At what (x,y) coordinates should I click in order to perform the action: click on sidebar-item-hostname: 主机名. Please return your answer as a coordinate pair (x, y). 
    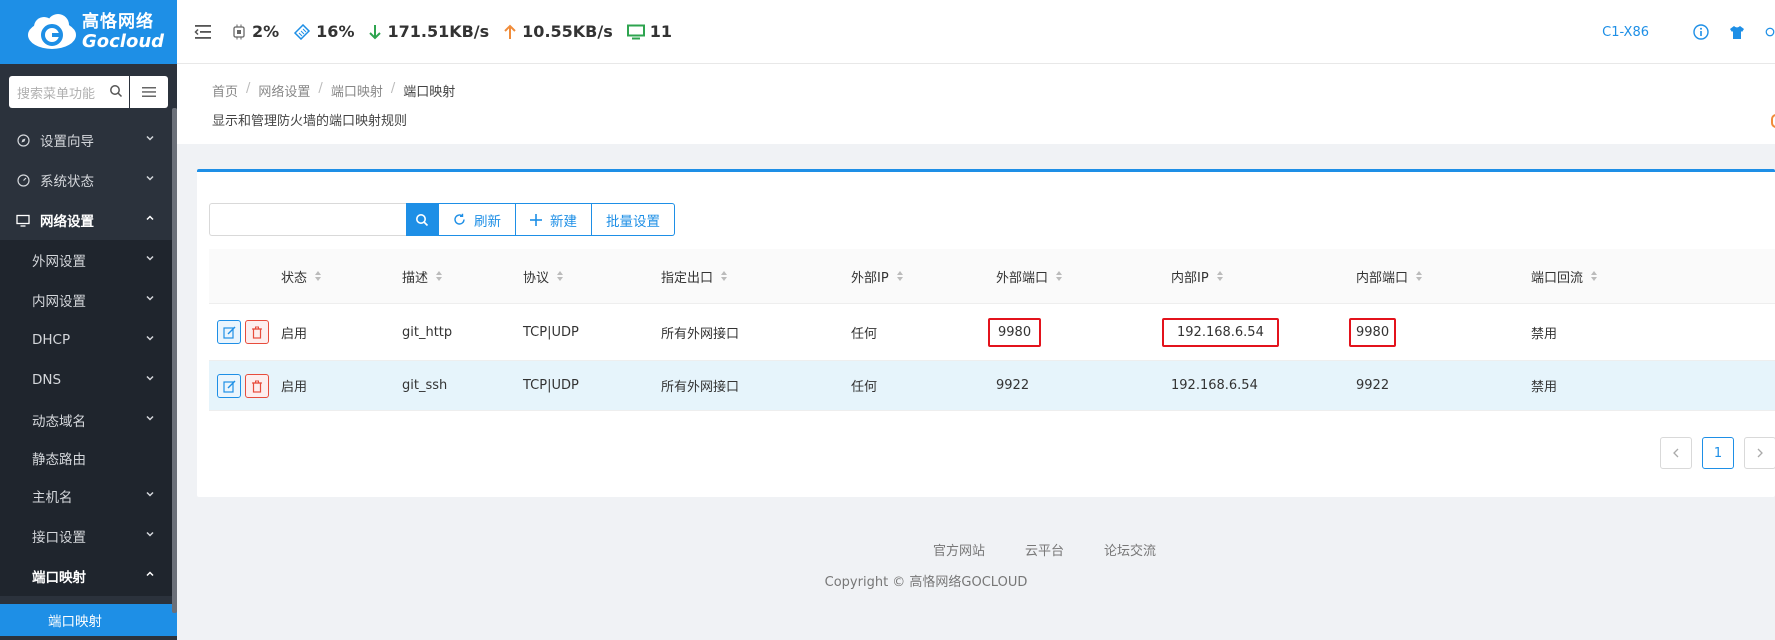
    Looking at the image, I should click on (88, 496).